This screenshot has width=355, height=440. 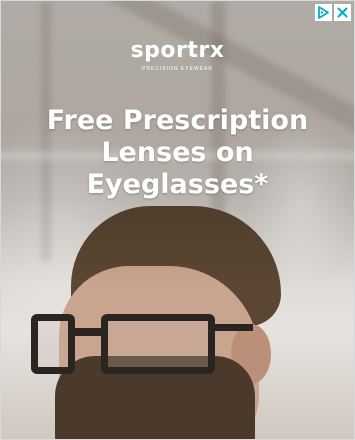 What do you see at coordinates (342, 12) in the screenshot?
I see `close-icon` at bounding box center [342, 12].